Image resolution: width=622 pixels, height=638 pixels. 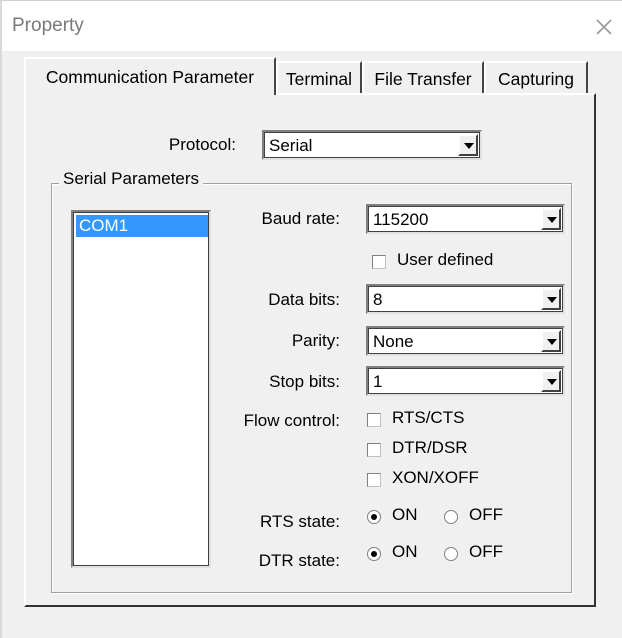 What do you see at coordinates (131, 179) in the screenshot?
I see `group-title: Serial Parameters` at bounding box center [131, 179].